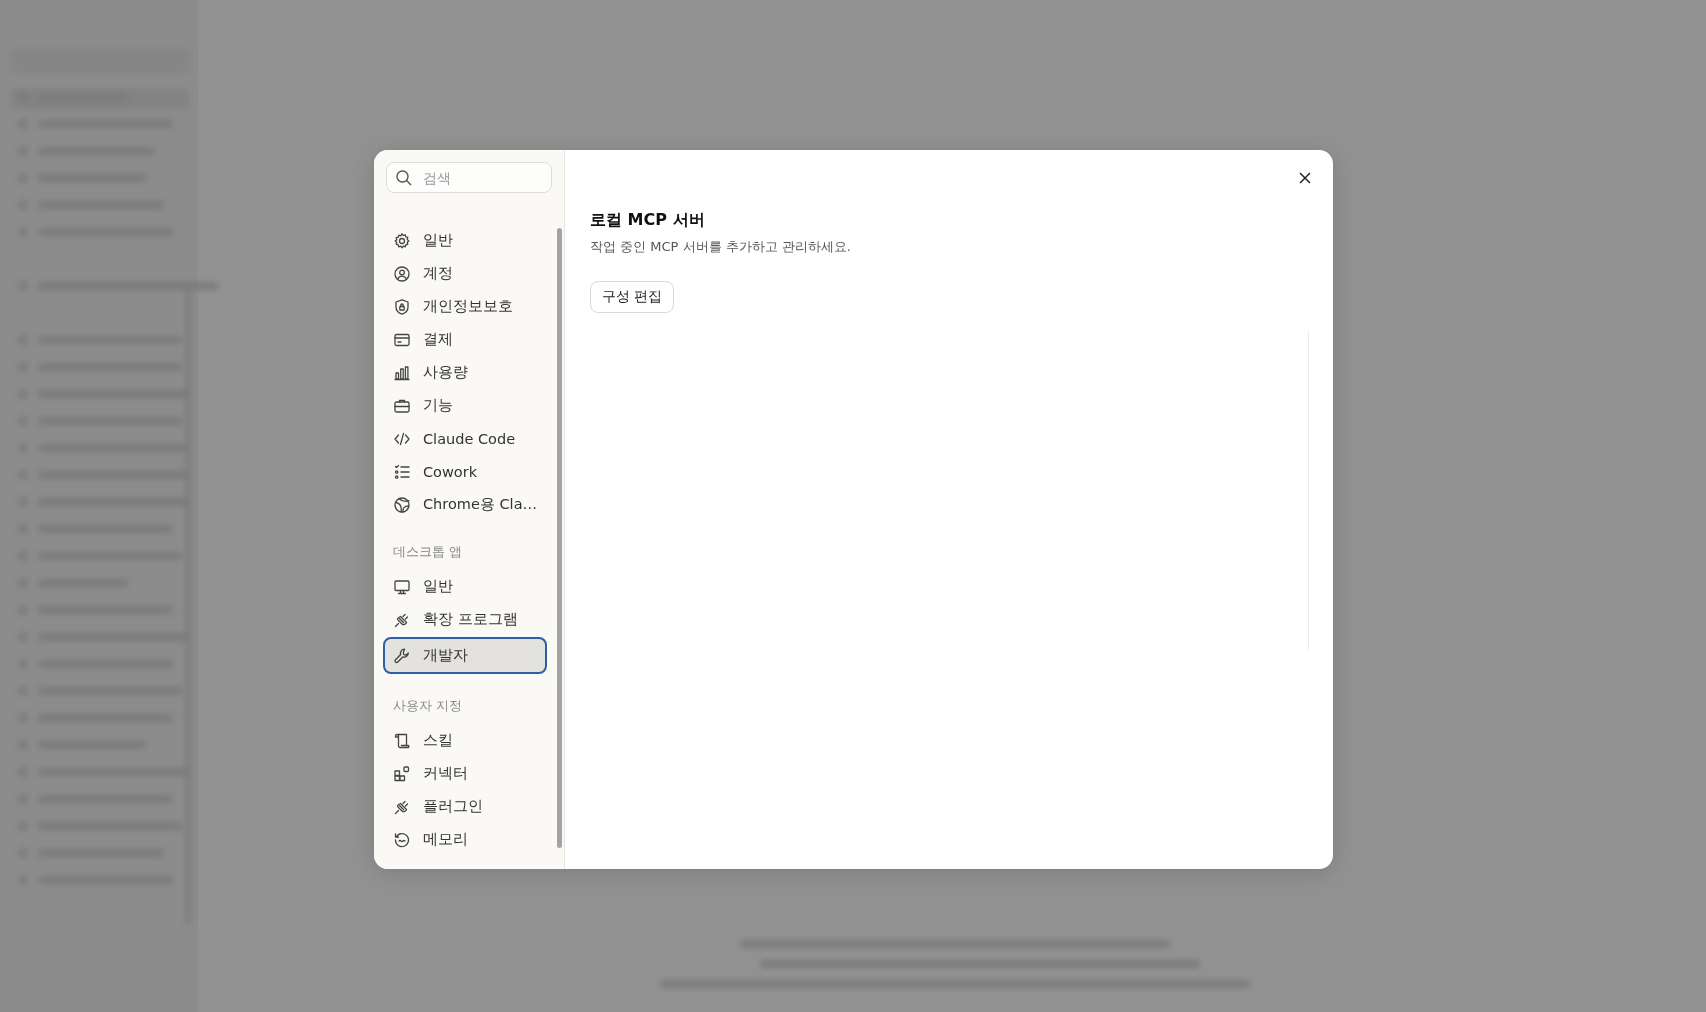 Image resolution: width=1706 pixels, height=1012 pixels. I want to click on gear-icon, so click(402, 240).